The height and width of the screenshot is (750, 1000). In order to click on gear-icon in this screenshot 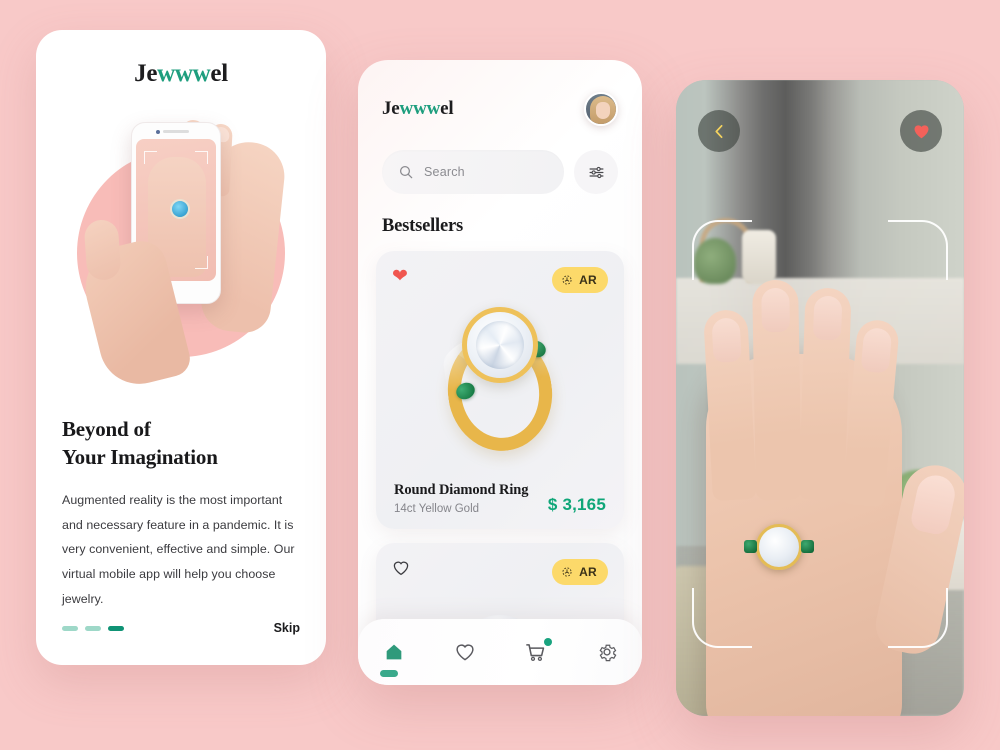, I will do `click(607, 653)`.